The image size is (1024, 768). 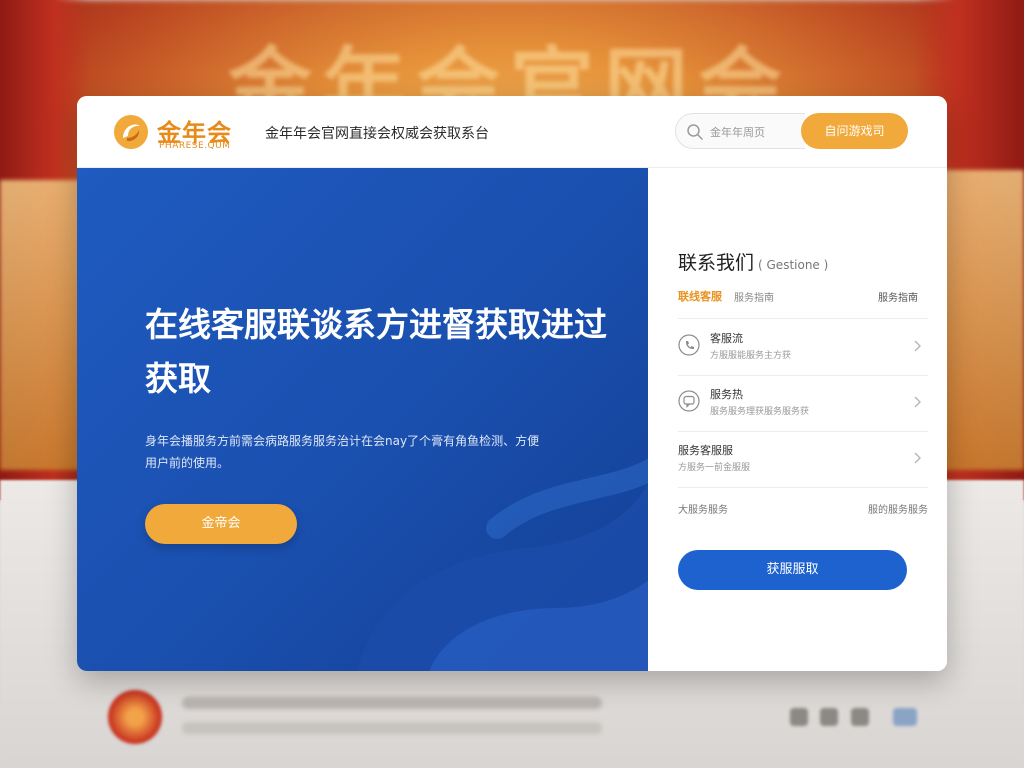 I want to click on service-subtitle: 服务指南, so click(x=754, y=298).